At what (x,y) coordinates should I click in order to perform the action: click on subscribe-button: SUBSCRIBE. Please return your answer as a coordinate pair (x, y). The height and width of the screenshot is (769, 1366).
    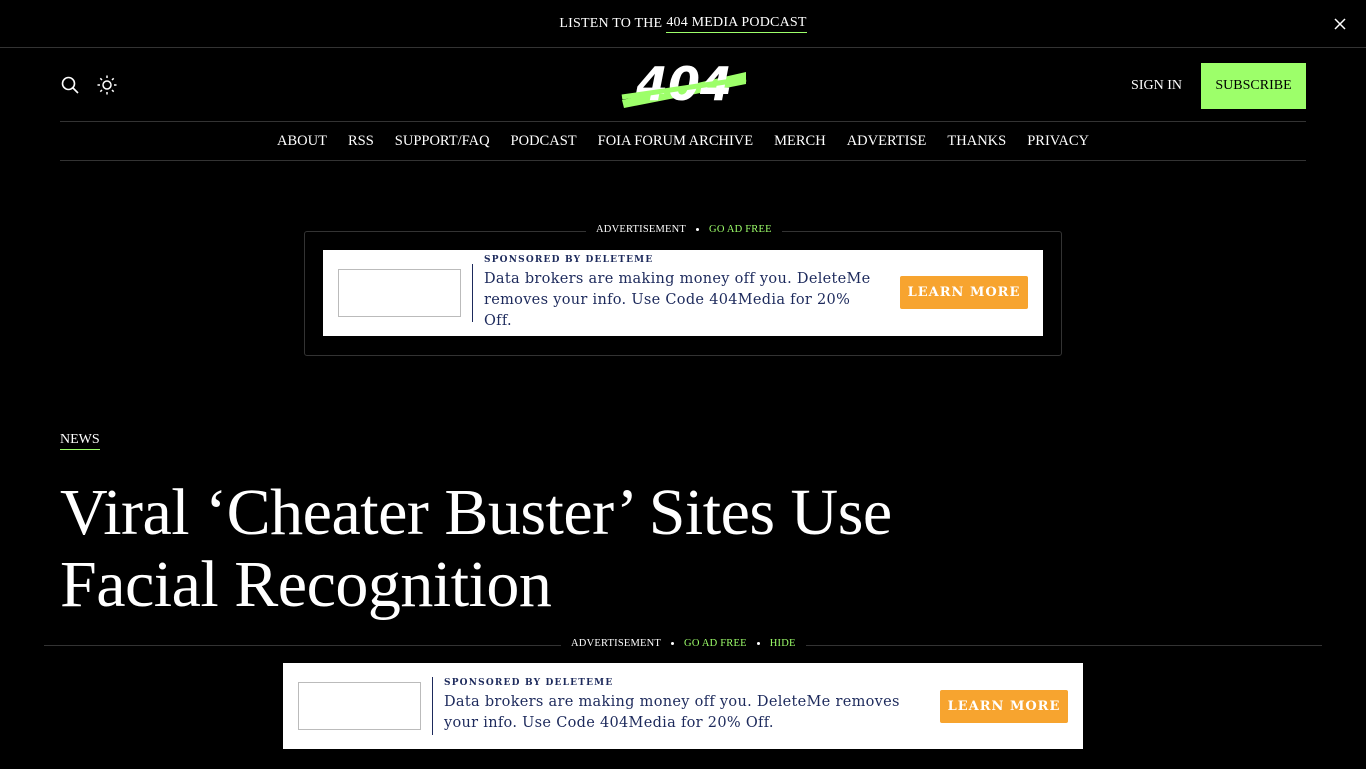
    Looking at the image, I should click on (1253, 86).